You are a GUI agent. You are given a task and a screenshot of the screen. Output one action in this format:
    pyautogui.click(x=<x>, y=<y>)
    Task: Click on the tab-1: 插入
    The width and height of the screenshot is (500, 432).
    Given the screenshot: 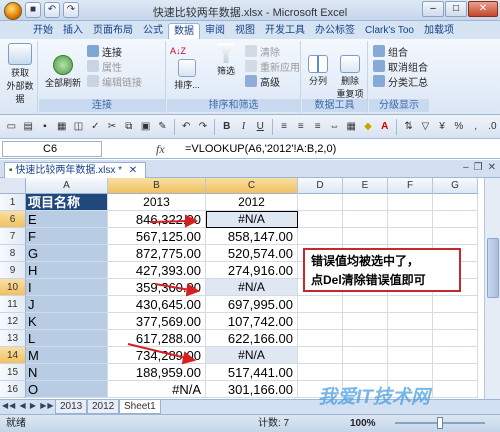 What is the action you would take?
    pyautogui.click(x=73, y=31)
    